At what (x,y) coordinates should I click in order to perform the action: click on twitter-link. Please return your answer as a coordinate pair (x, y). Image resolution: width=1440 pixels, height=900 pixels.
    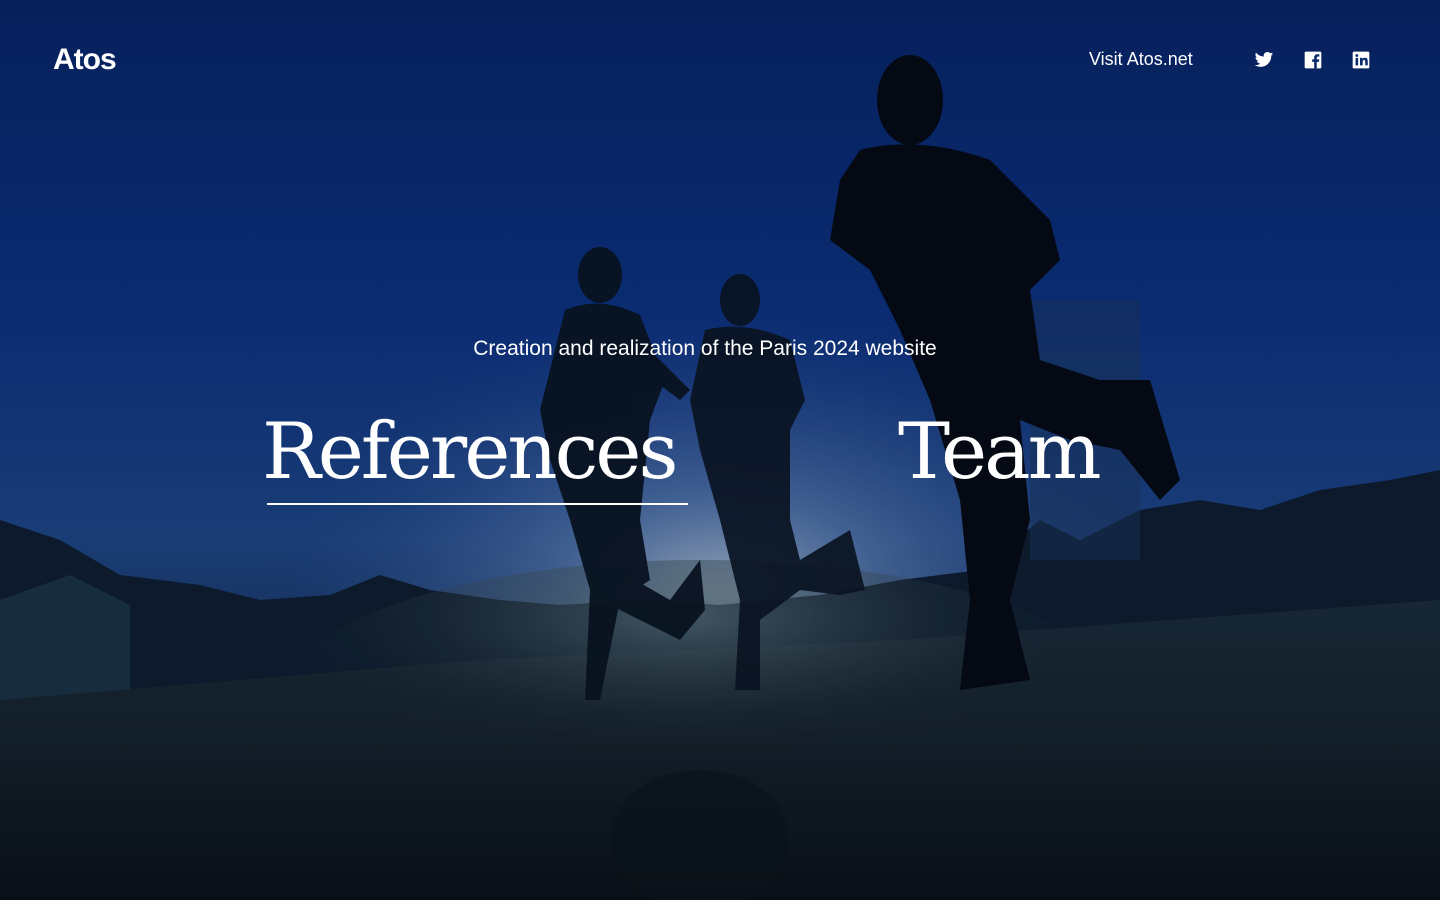
    Looking at the image, I should click on (1264, 60).